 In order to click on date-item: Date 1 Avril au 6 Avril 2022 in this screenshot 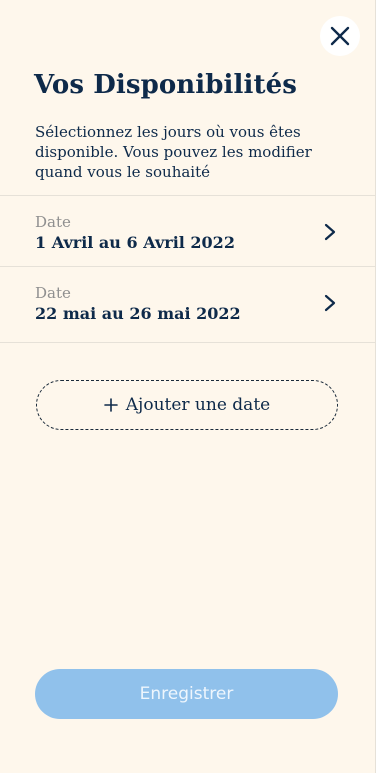, I will do `click(187, 231)`.